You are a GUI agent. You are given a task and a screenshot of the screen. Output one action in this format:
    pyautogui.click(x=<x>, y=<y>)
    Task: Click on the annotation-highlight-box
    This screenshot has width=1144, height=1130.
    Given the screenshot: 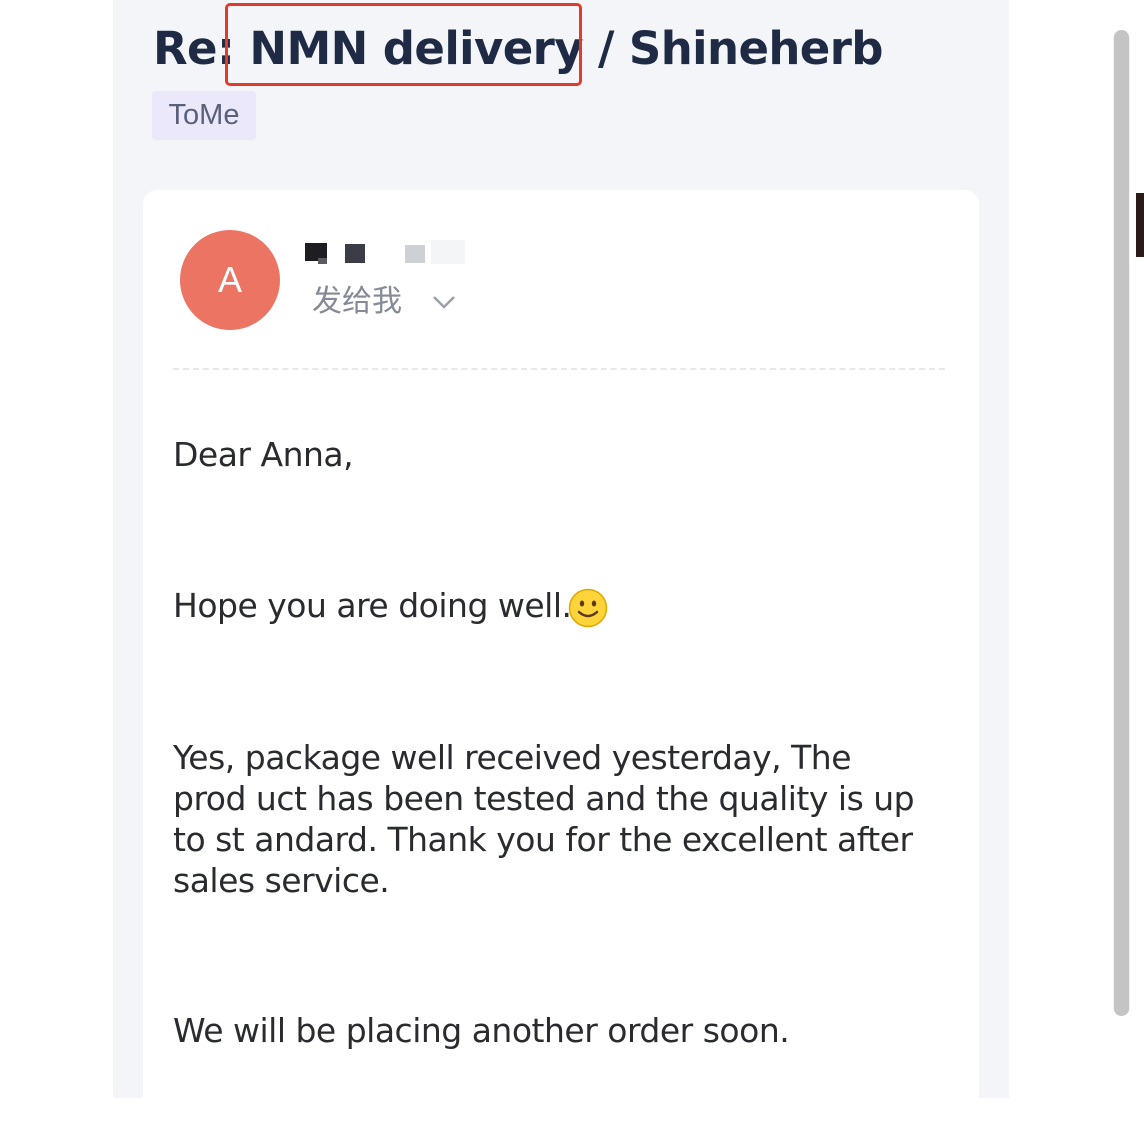 What is the action you would take?
    pyautogui.click(x=403, y=44)
    